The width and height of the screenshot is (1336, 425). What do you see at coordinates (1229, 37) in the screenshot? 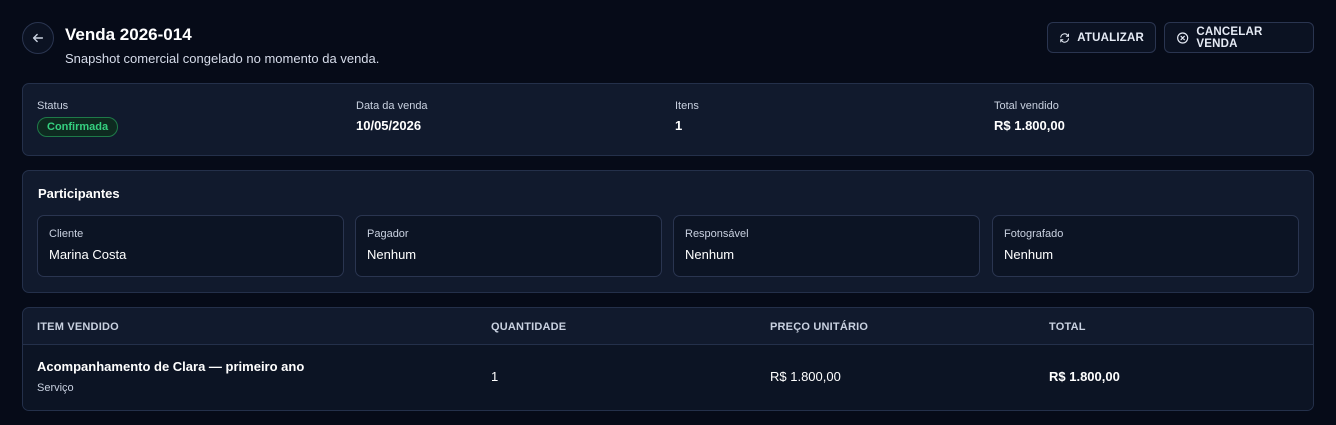
I see `cancel-sale-label: CANCELAR VENDA` at bounding box center [1229, 37].